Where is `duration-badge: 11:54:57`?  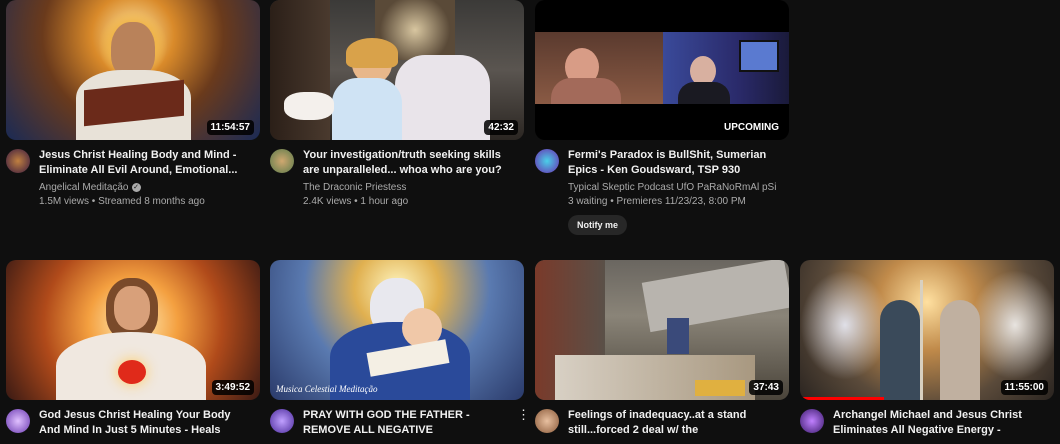
duration-badge: 11:54:57 is located at coordinates (230, 127).